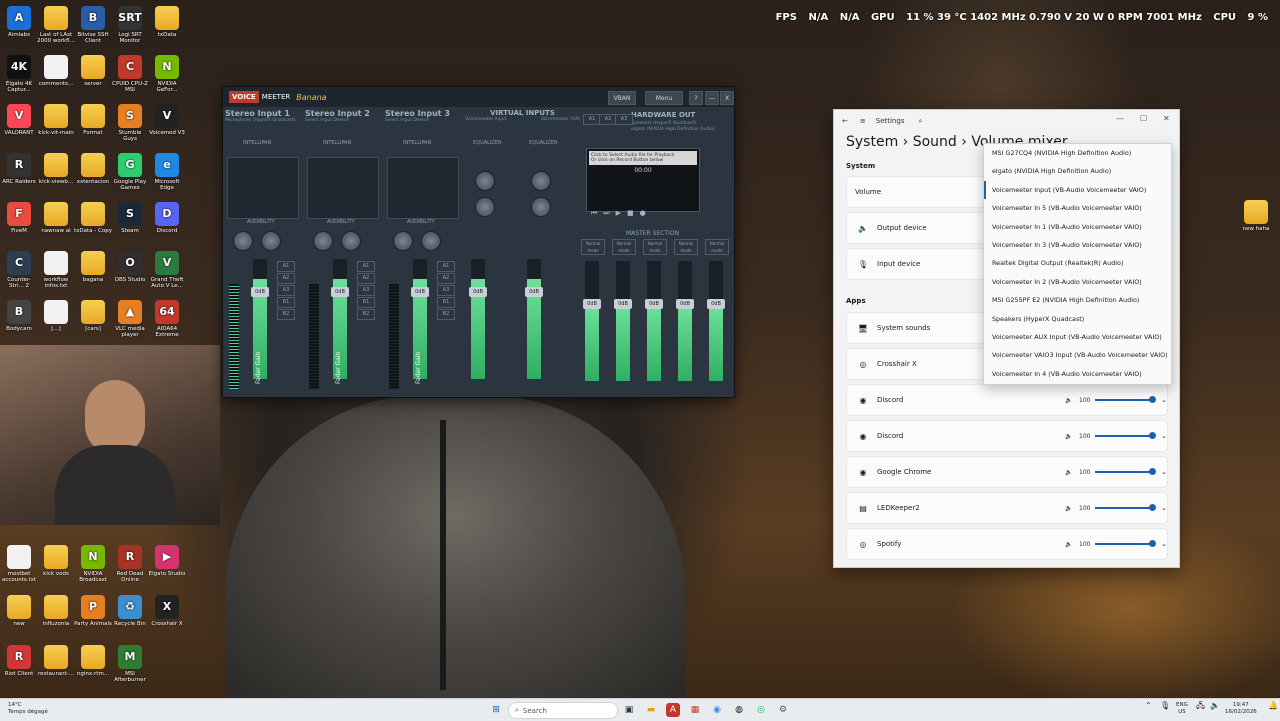  Describe the element at coordinates (478, 319) in the screenshot. I see `virtual-input-1-fader: 0dB` at that location.